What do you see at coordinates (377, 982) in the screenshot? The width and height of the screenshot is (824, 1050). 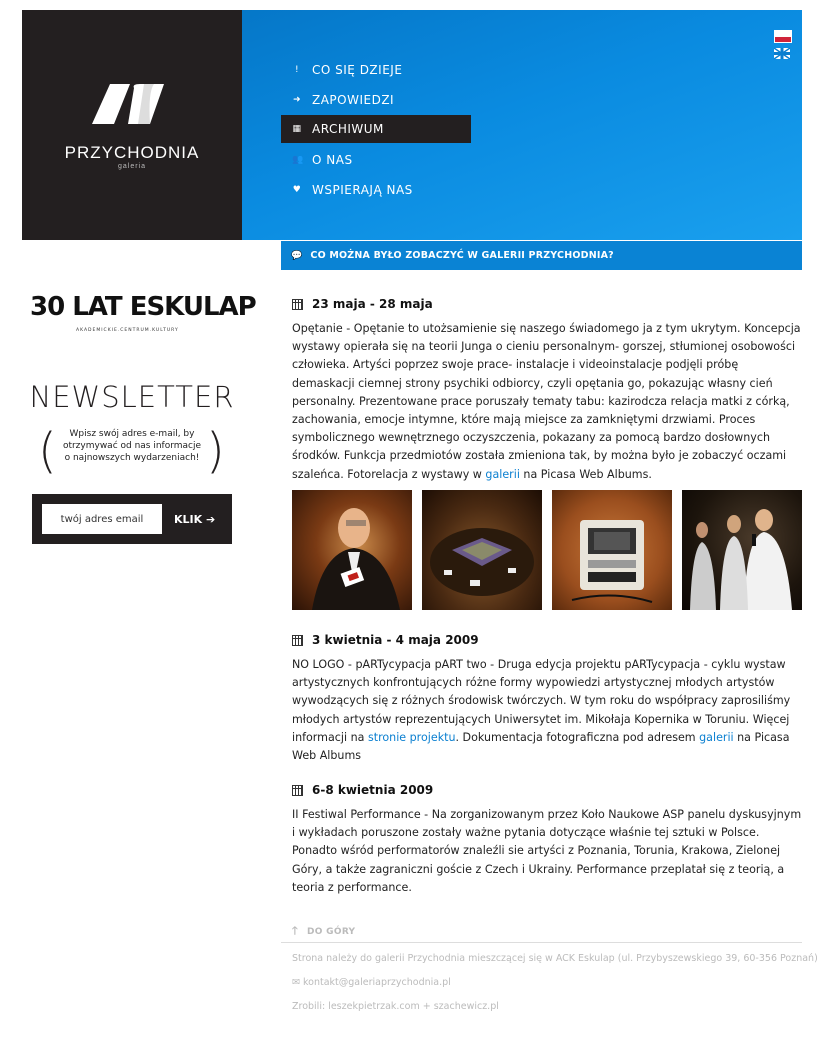 I see `footer-email-text: kontakt@galeriaprzychodnia.pl` at bounding box center [377, 982].